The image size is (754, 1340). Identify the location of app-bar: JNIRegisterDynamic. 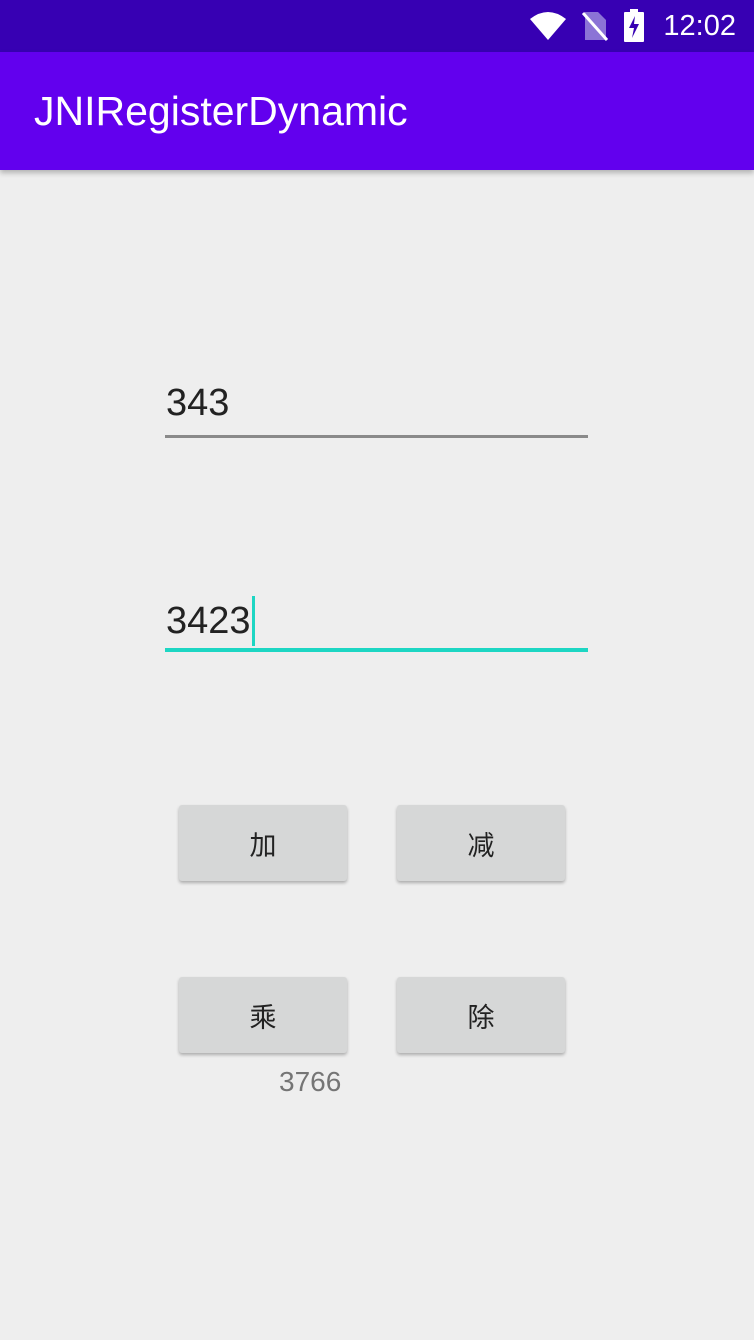
(377, 111).